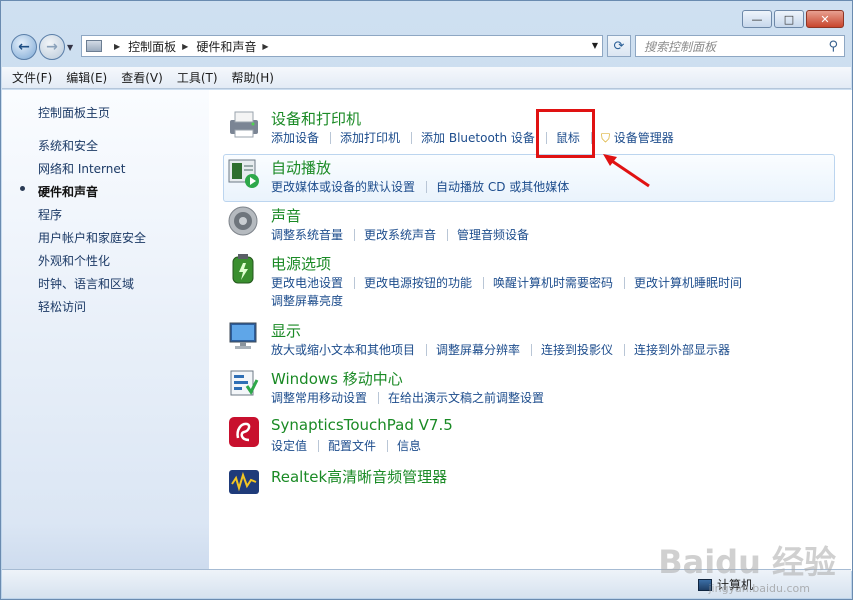 Image resolution: width=853 pixels, height=600 pixels. Describe the element at coordinates (243, 335) in the screenshot. I see `monitor-icon` at that location.